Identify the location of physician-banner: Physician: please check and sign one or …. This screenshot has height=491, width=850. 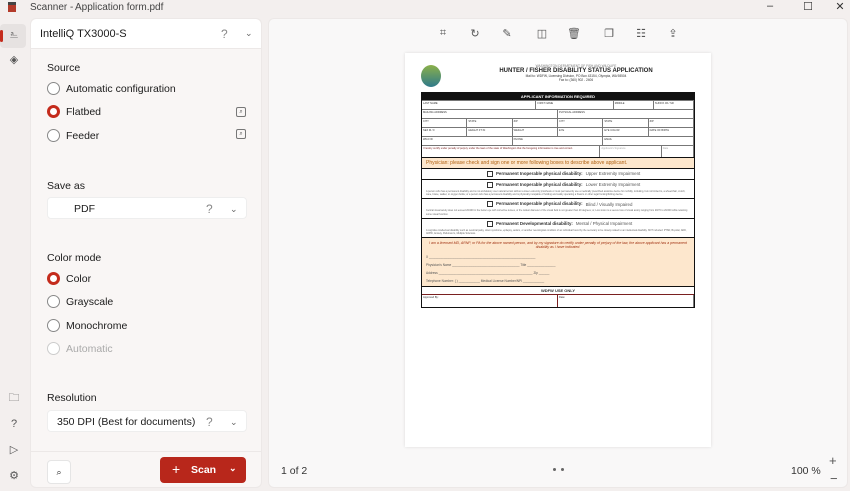
(558, 163).